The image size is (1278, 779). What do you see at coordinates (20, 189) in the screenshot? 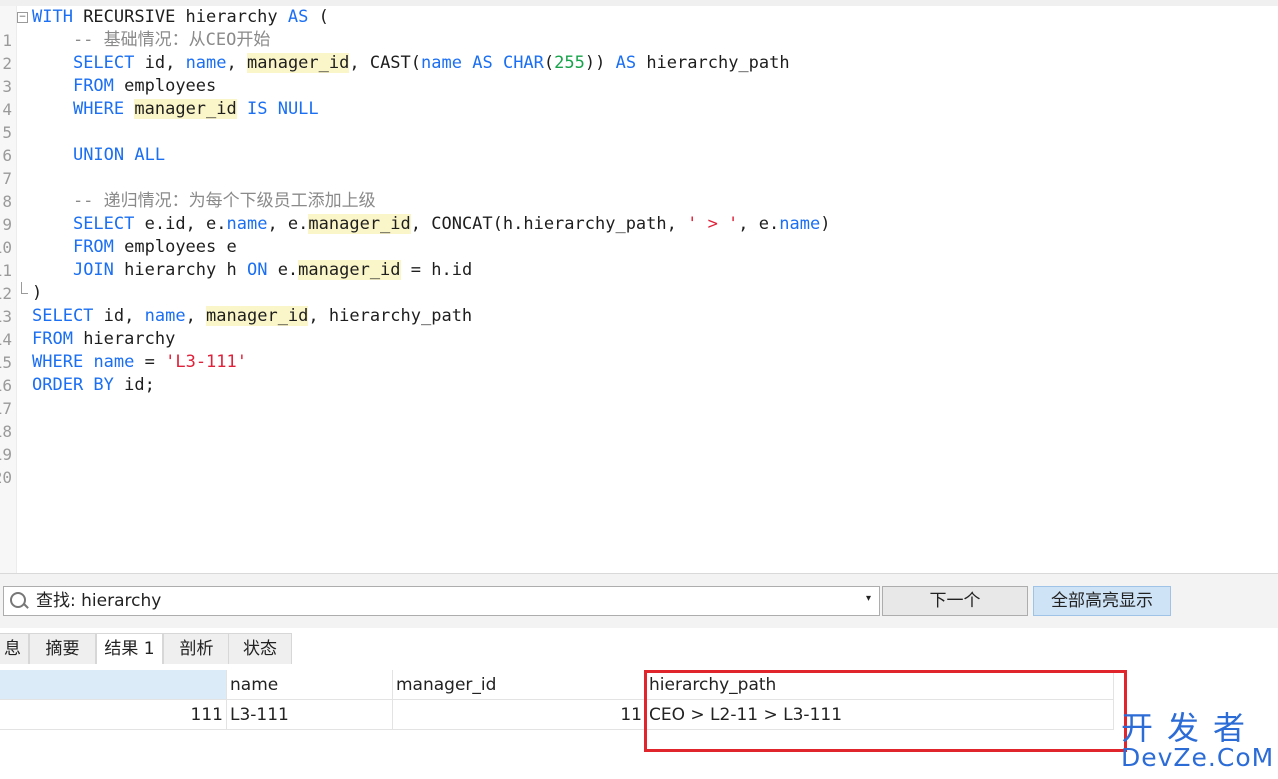
I see `code-line-8: 8` at bounding box center [20, 189].